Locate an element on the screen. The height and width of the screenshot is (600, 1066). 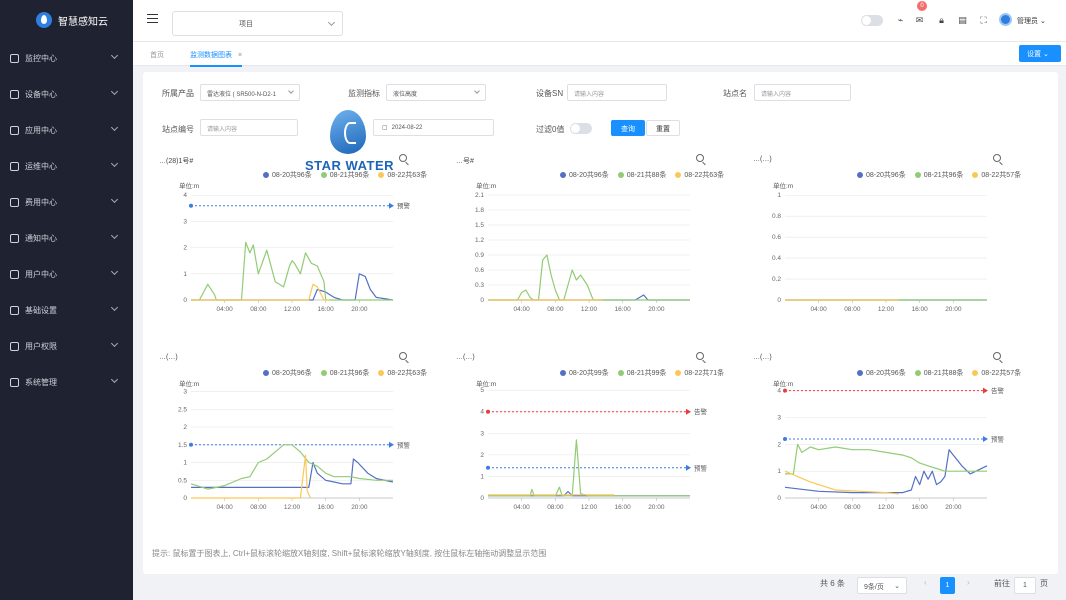
prev-page-icon: ‹ is located at coordinates (925, 582).